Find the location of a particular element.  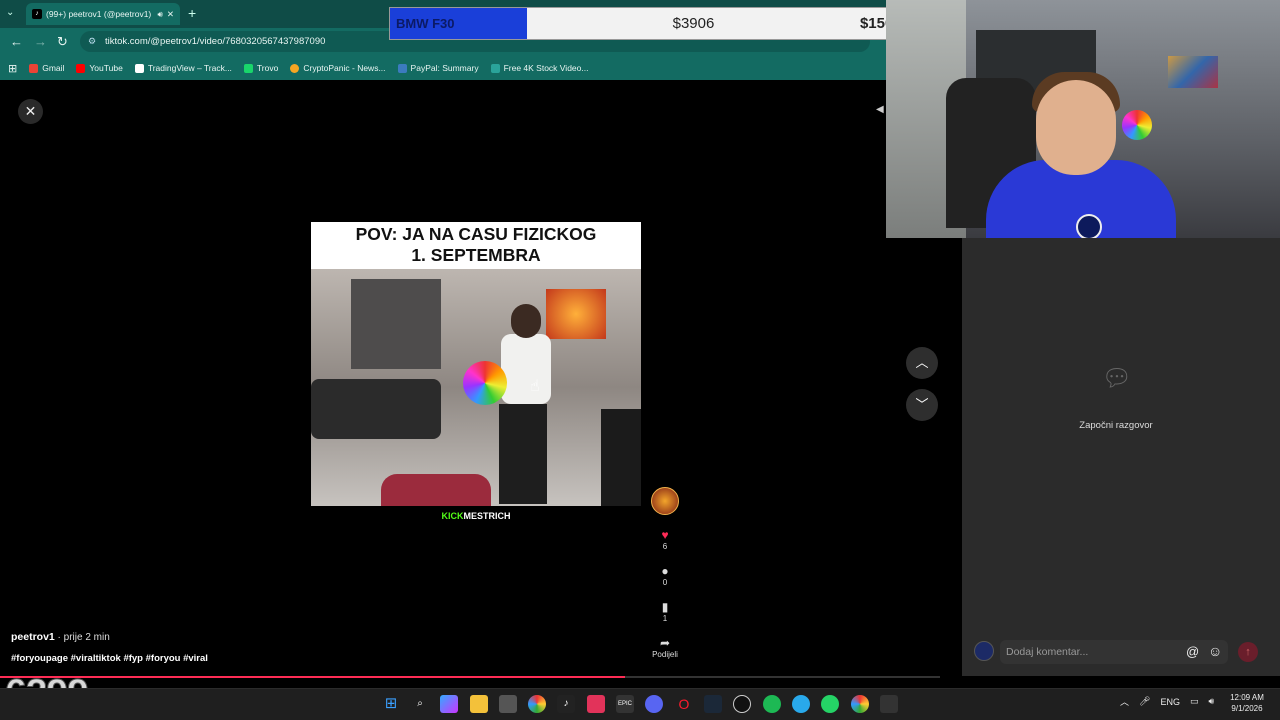

scene-person-torso is located at coordinates (526, 369).